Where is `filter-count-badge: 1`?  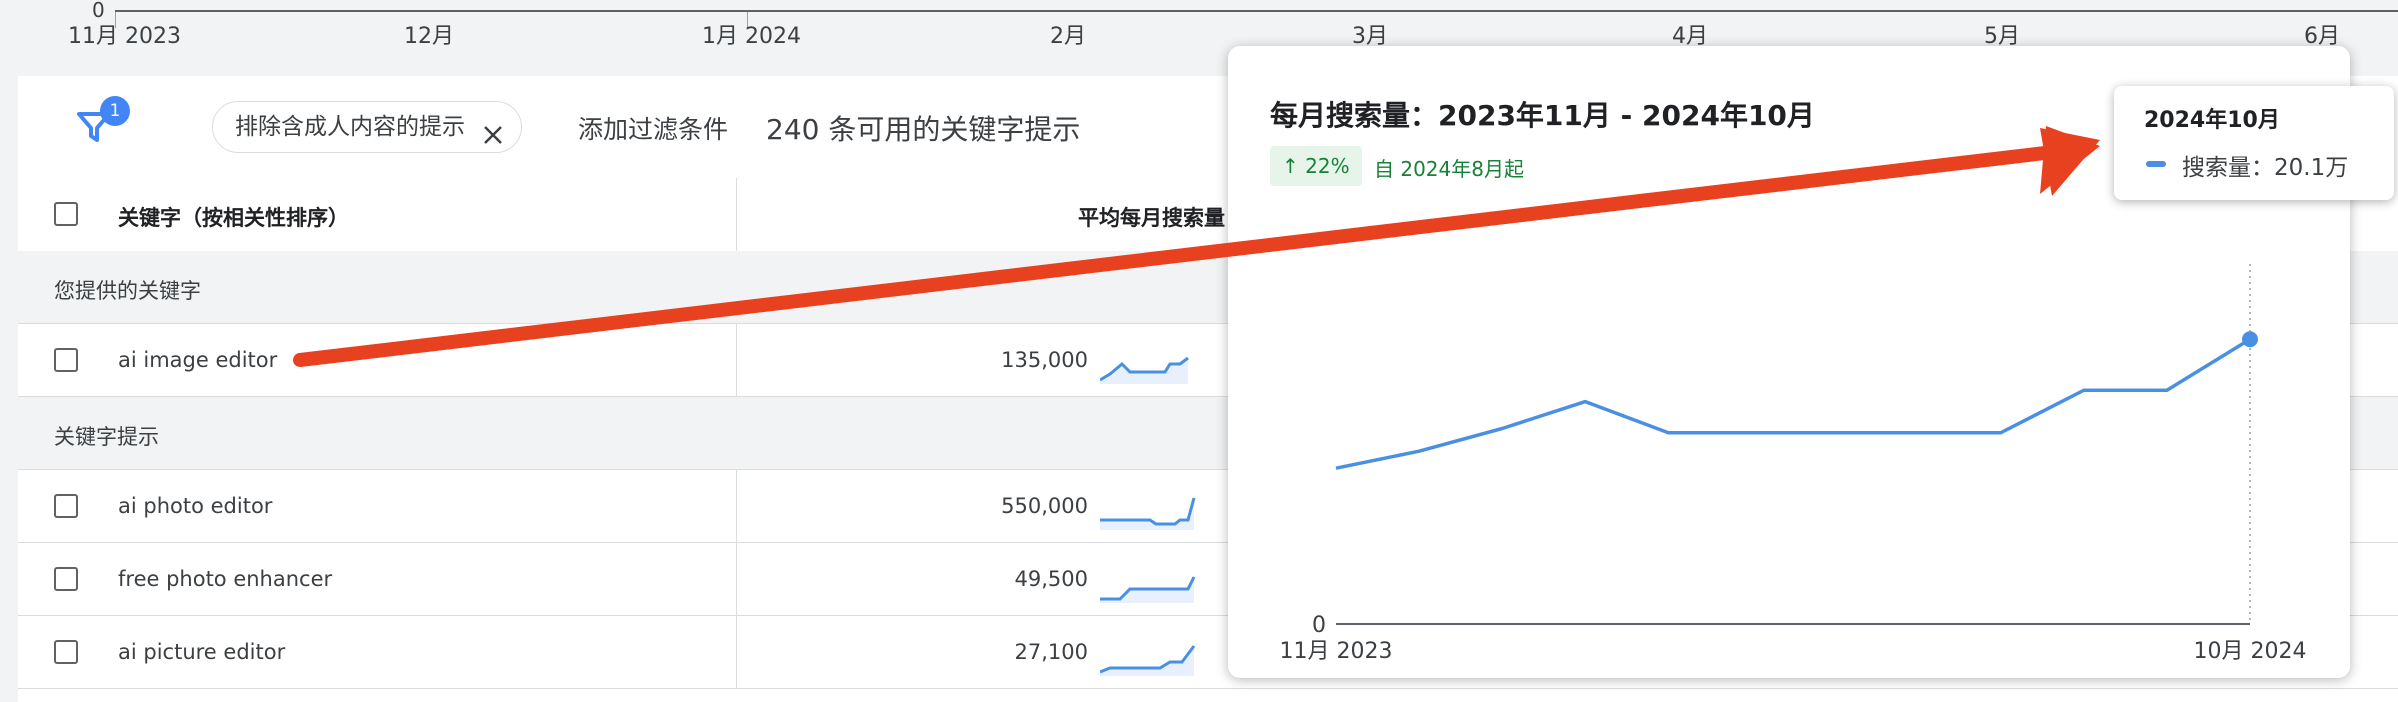 filter-count-badge: 1 is located at coordinates (115, 111).